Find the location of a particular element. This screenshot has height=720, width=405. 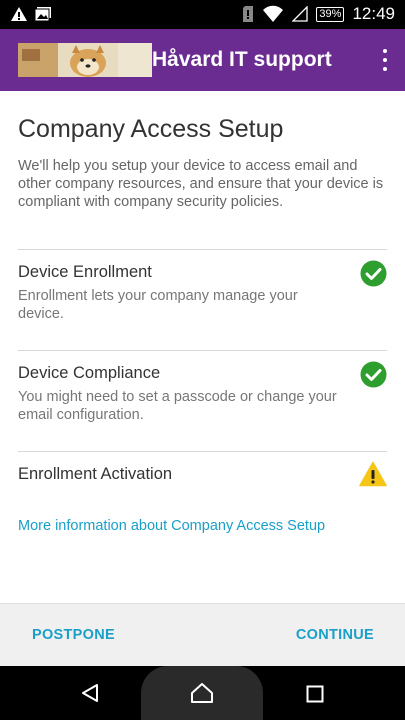

system-icons: 39% 12:49 is located at coordinates (318, 14).